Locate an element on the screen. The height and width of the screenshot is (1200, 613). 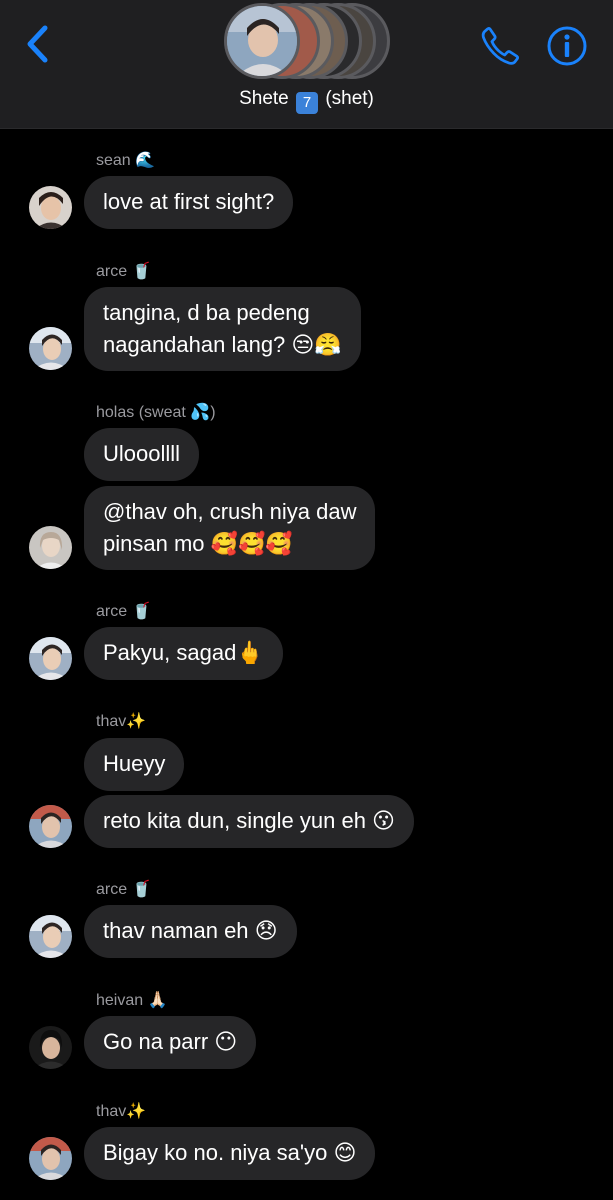
message-text: love at first sight? is located at coordinates (189, 201).